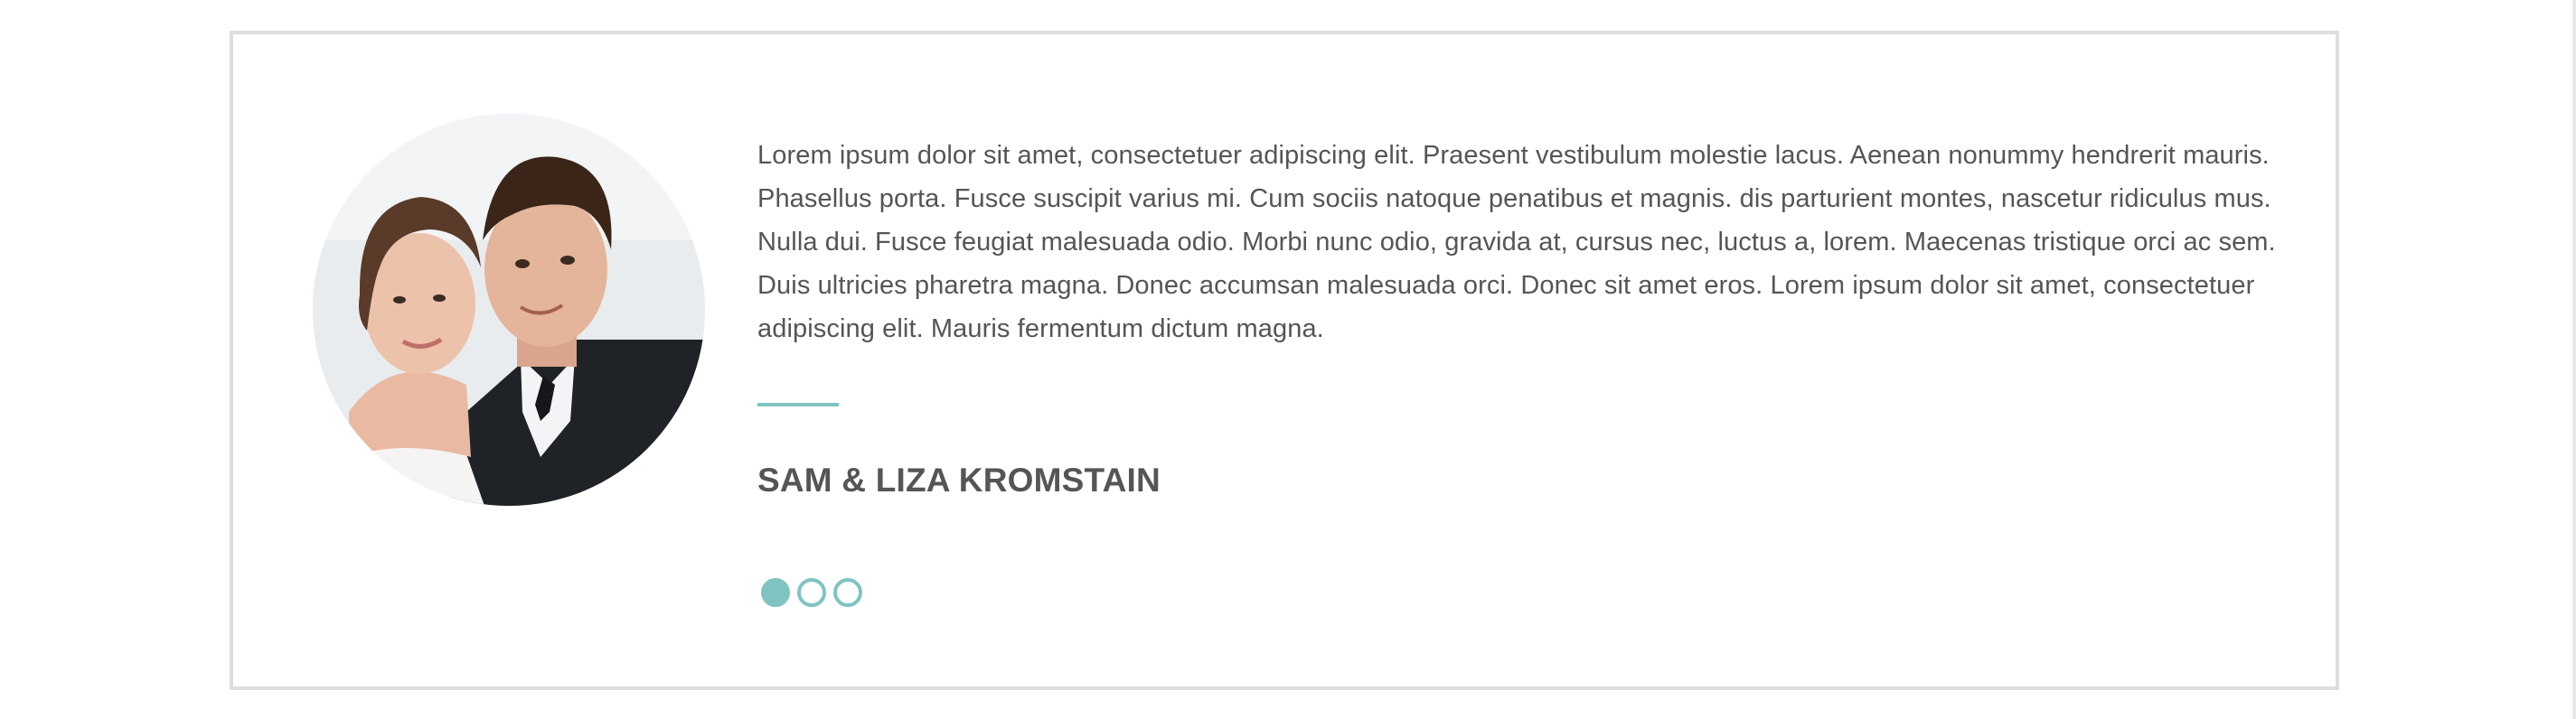 The height and width of the screenshot is (719, 2576). What do you see at coordinates (798, 404) in the screenshot?
I see `accent-divider` at bounding box center [798, 404].